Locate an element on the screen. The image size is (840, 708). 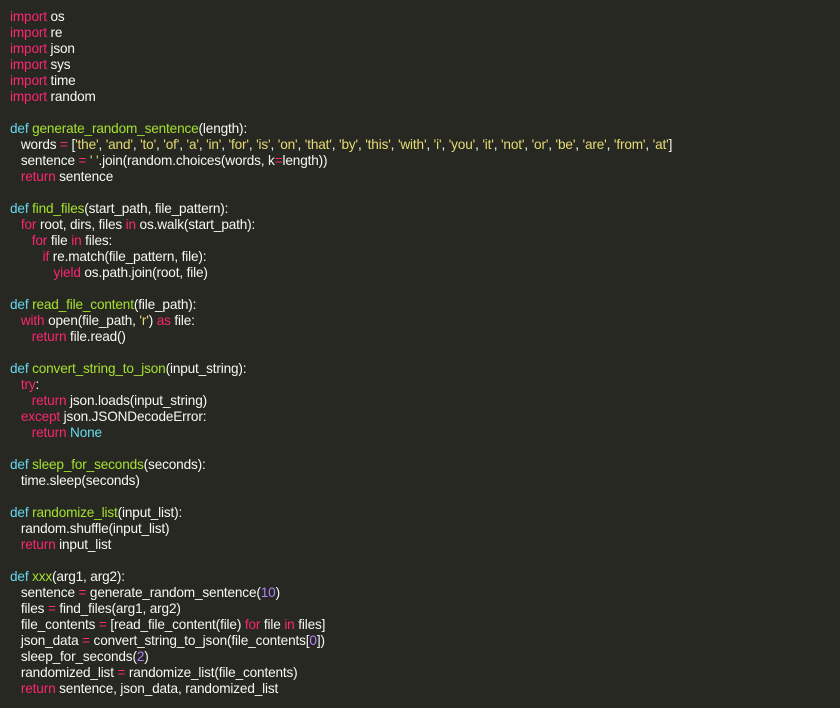
code-token: find_files is located at coordinates (58, 208).